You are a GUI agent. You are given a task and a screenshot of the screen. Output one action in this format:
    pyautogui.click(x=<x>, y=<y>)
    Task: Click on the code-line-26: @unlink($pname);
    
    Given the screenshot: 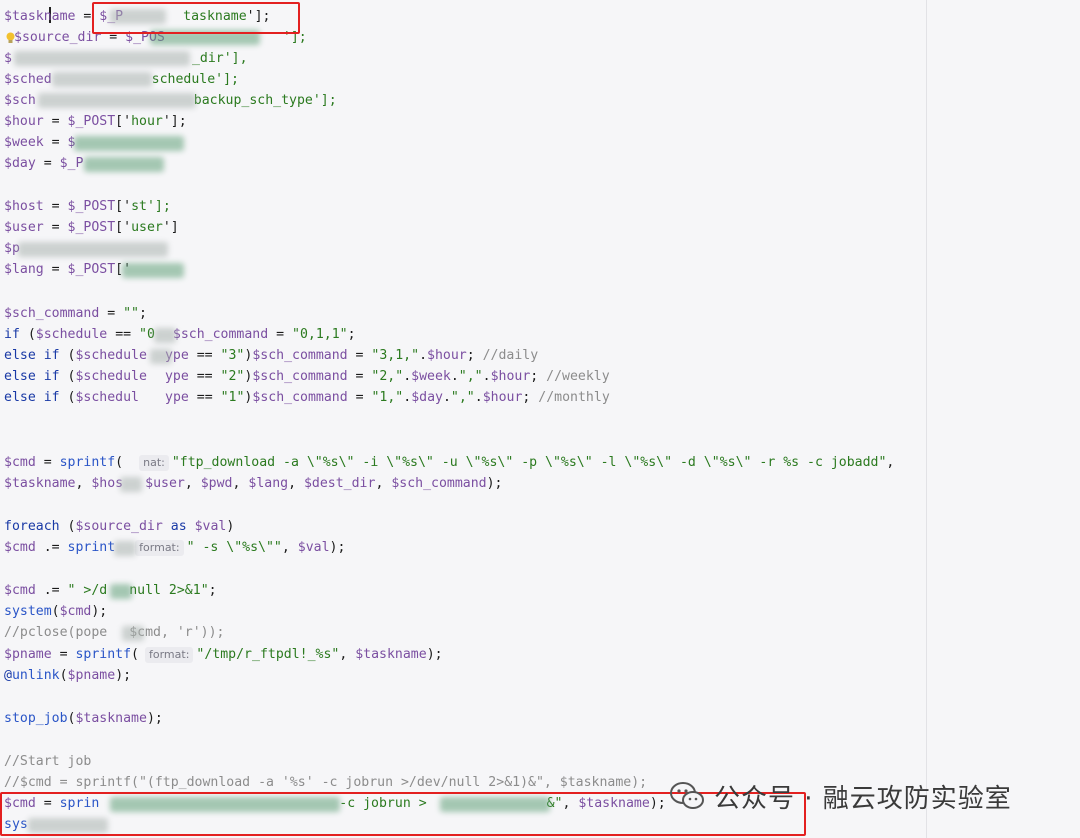 What is the action you would take?
    pyautogui.click(x=67, y=675)
    